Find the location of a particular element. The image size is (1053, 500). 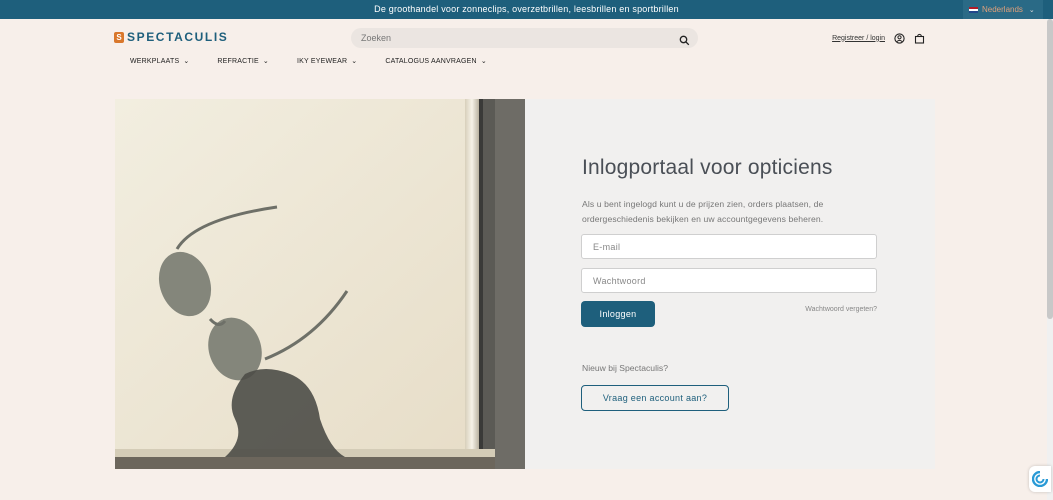

login-button: Inloggen is located at coordinates (618, 314).